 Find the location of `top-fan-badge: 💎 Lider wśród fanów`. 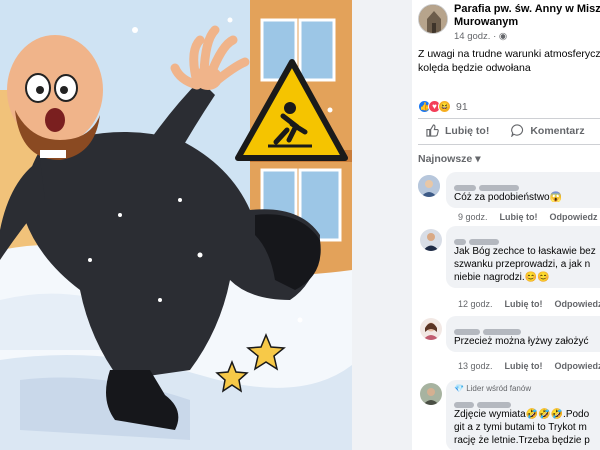

top-fan-badge: 💎 Lider wśród fanów is located at coordinates (493, 388).